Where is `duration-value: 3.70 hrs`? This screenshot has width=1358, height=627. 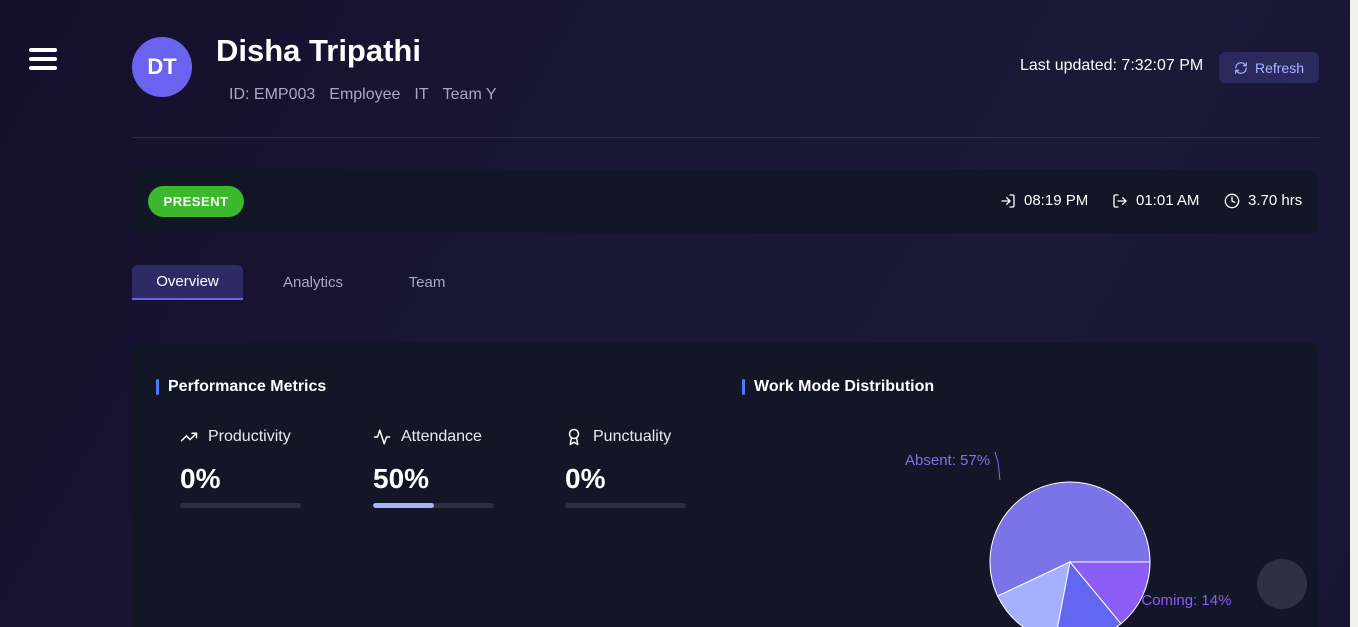
duration-value: 3.70 hrs is located at coordinates (1275, 200).